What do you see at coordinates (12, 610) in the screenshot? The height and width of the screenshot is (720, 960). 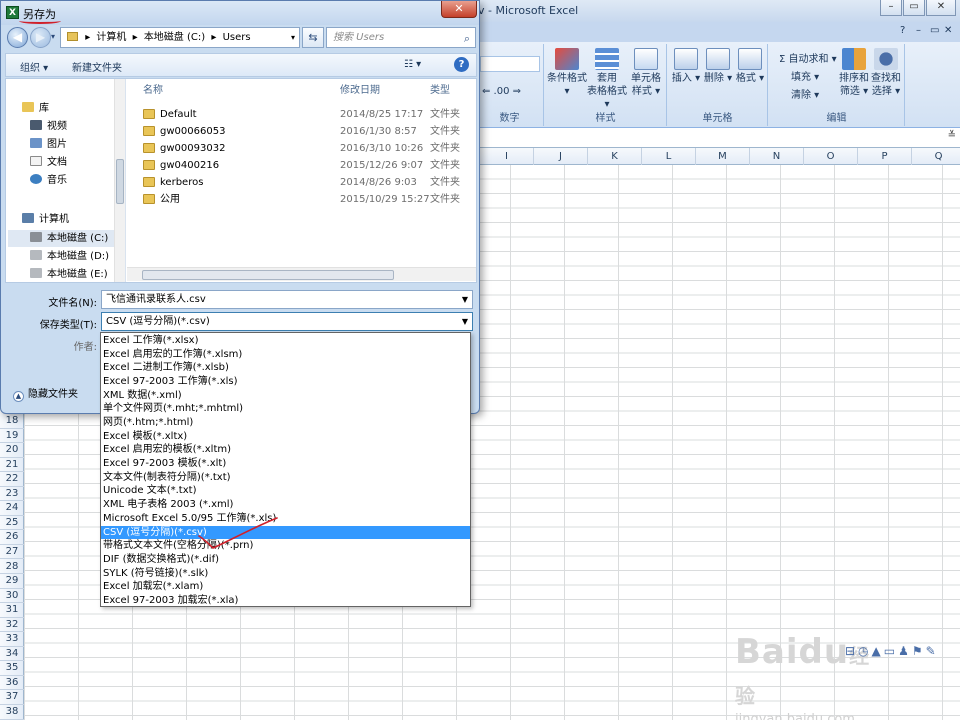 I see `row-header: 31` at bounding box center [12, 610].